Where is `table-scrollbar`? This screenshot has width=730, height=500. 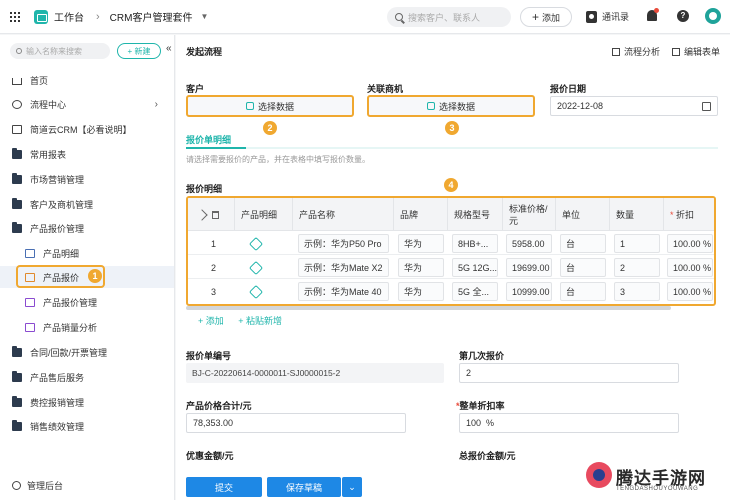
table-scrollbar is located at coordinates (428, 308).